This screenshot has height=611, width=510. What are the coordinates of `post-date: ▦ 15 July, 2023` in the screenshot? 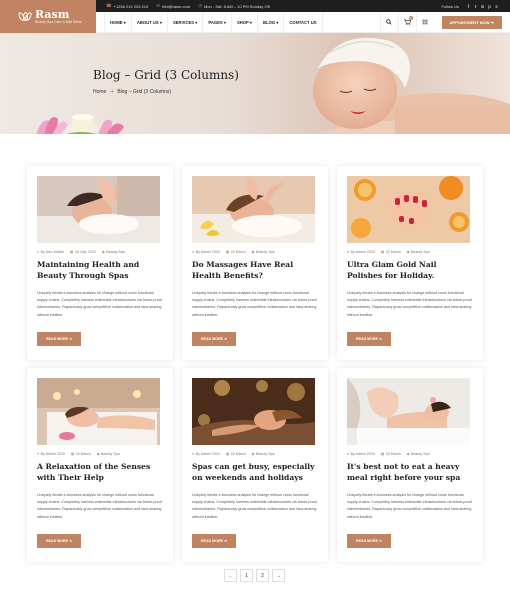 It's located at (82, 252).